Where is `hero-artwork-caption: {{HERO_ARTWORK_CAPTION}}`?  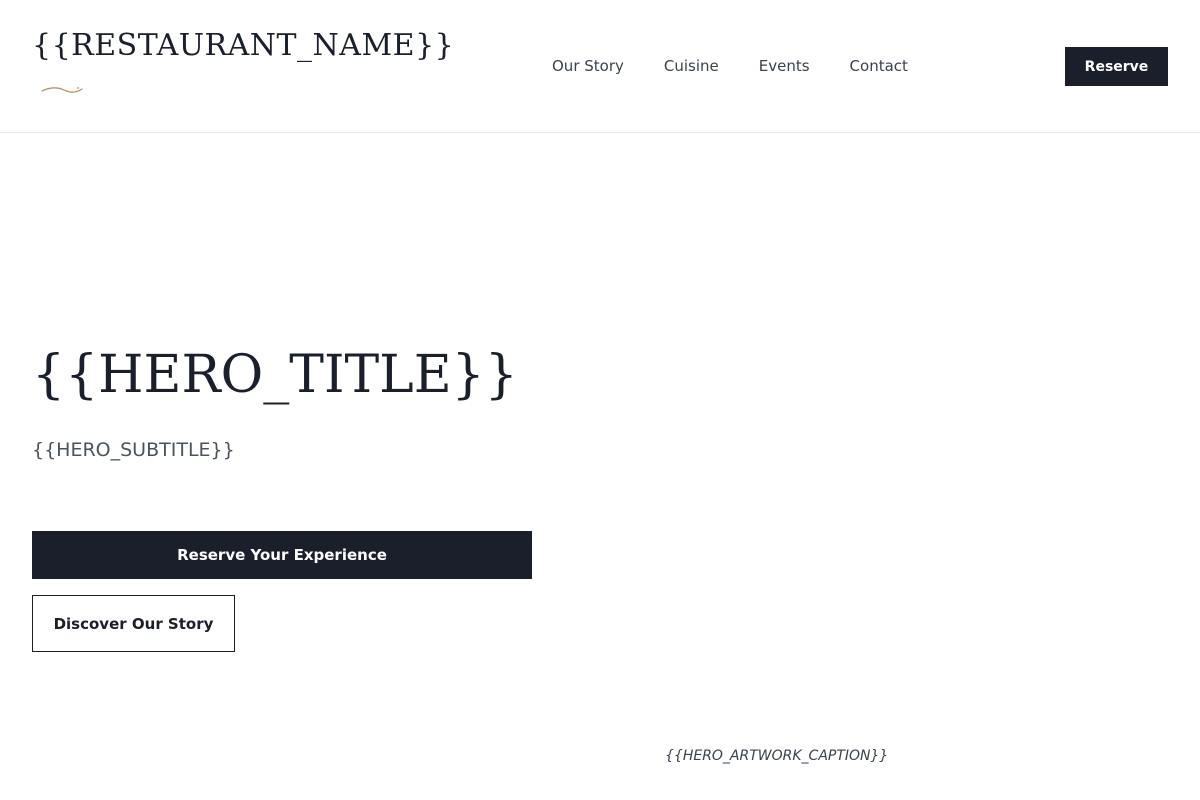 hero-artwork-caption: {{HERO_ARTWORK_CAPTION}} is located at coordinates (777, 756).